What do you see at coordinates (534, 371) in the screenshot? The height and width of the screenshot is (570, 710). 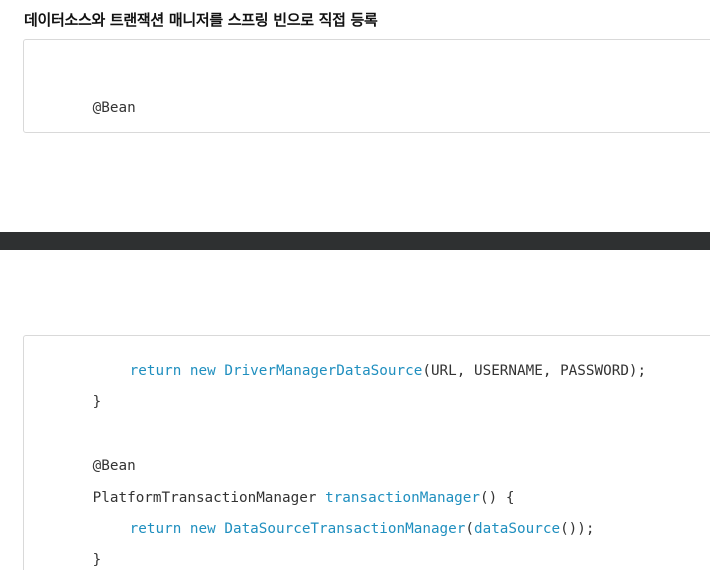 I see `constructor-args: (URL, USERNAME, PASSWORD);` at bounding box center [534, 371].